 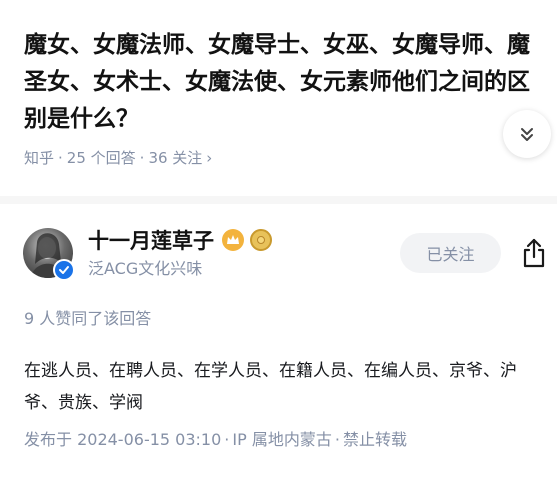 What do you see at coordinates (270, 387) in the screenshot?
I see `answer-content: 在逃人员、在聘人员、在学人员、在籍人员、在编人员、京爷、沪爷、贵族、学阀` at bounding box center [270, 387].